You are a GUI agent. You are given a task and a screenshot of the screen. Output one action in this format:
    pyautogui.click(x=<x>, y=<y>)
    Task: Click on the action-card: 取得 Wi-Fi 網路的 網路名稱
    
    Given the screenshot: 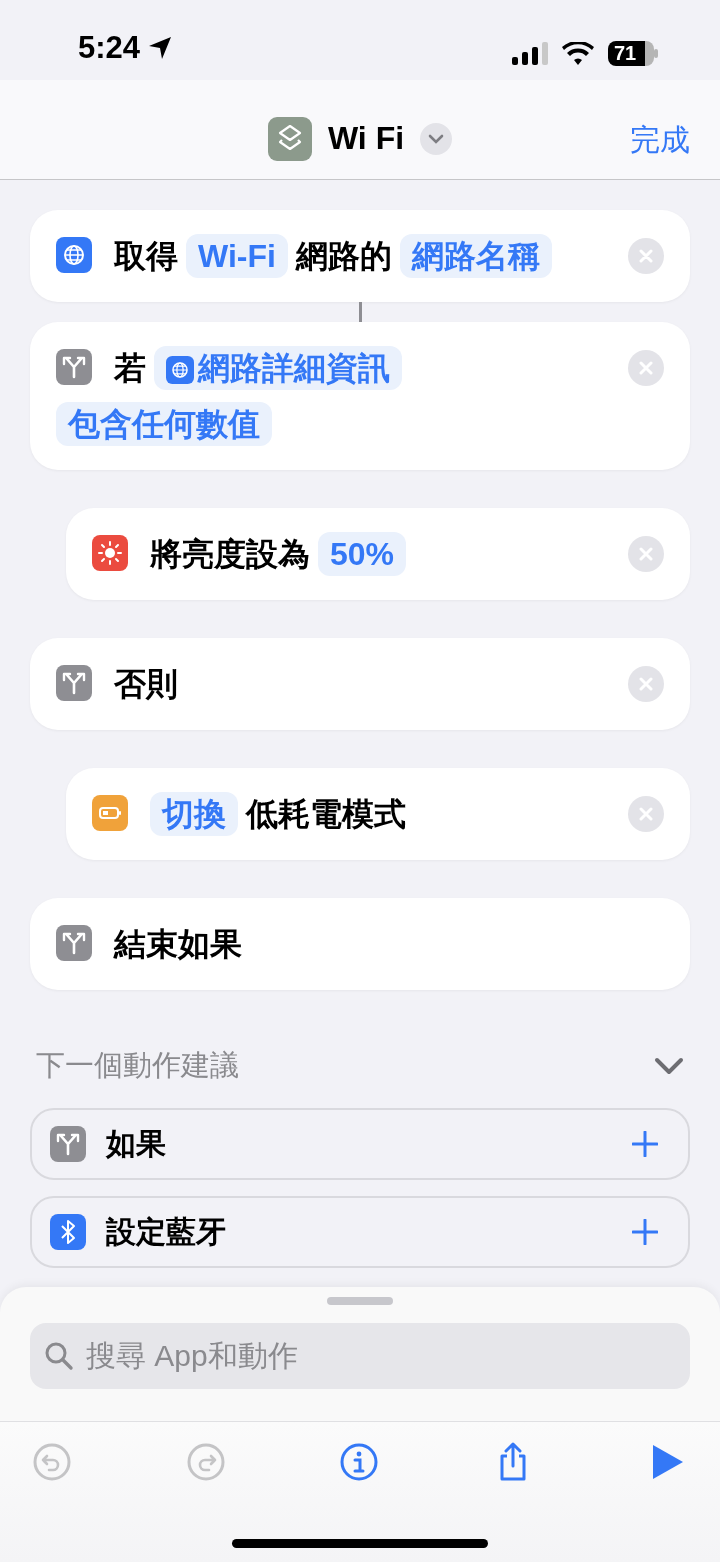 What is the action you would take?
    pyautogui.click(x=360, y=256)
    